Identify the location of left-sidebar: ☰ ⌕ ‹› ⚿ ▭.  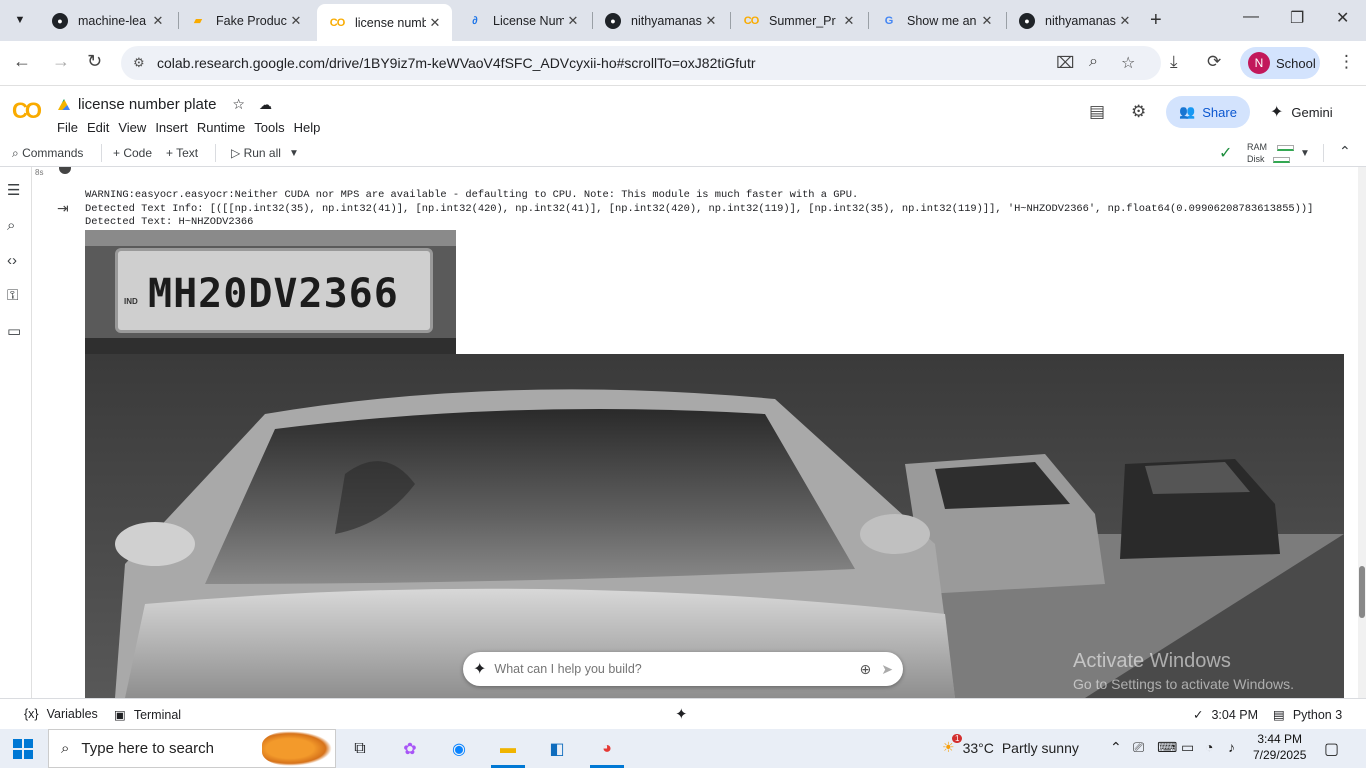
(16, 432).